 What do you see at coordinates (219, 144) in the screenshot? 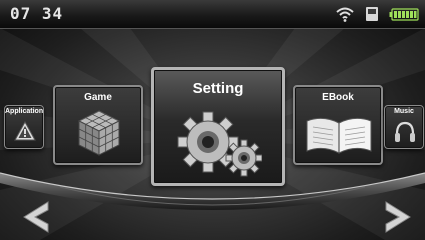
I see `gears-icon` at bounding box center [219, 144].